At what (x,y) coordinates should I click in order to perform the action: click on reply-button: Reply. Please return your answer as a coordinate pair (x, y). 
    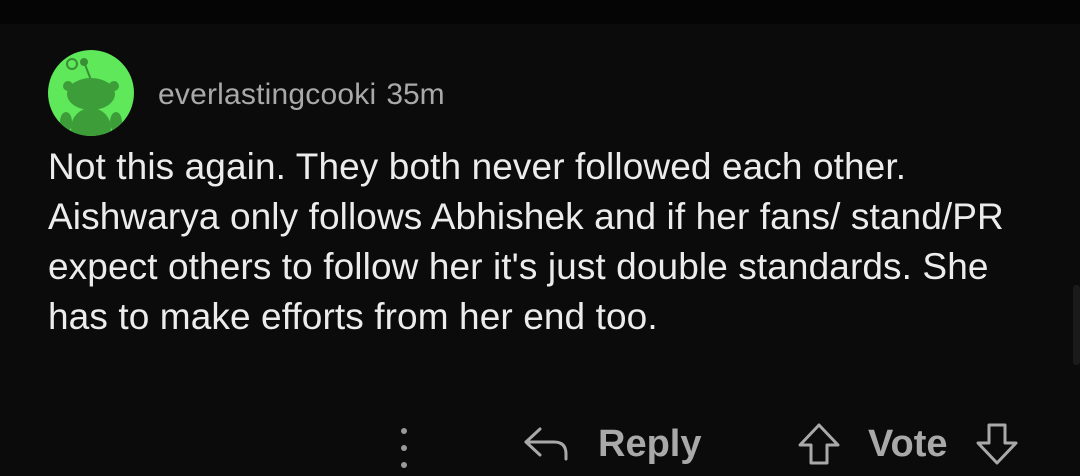
    Looking at the image, I should click on (611, 444).